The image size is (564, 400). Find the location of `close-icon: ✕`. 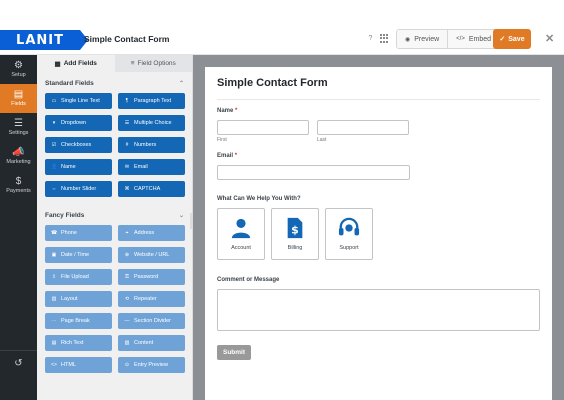

close-icon: ✕ is located at coordinates (549, 38).